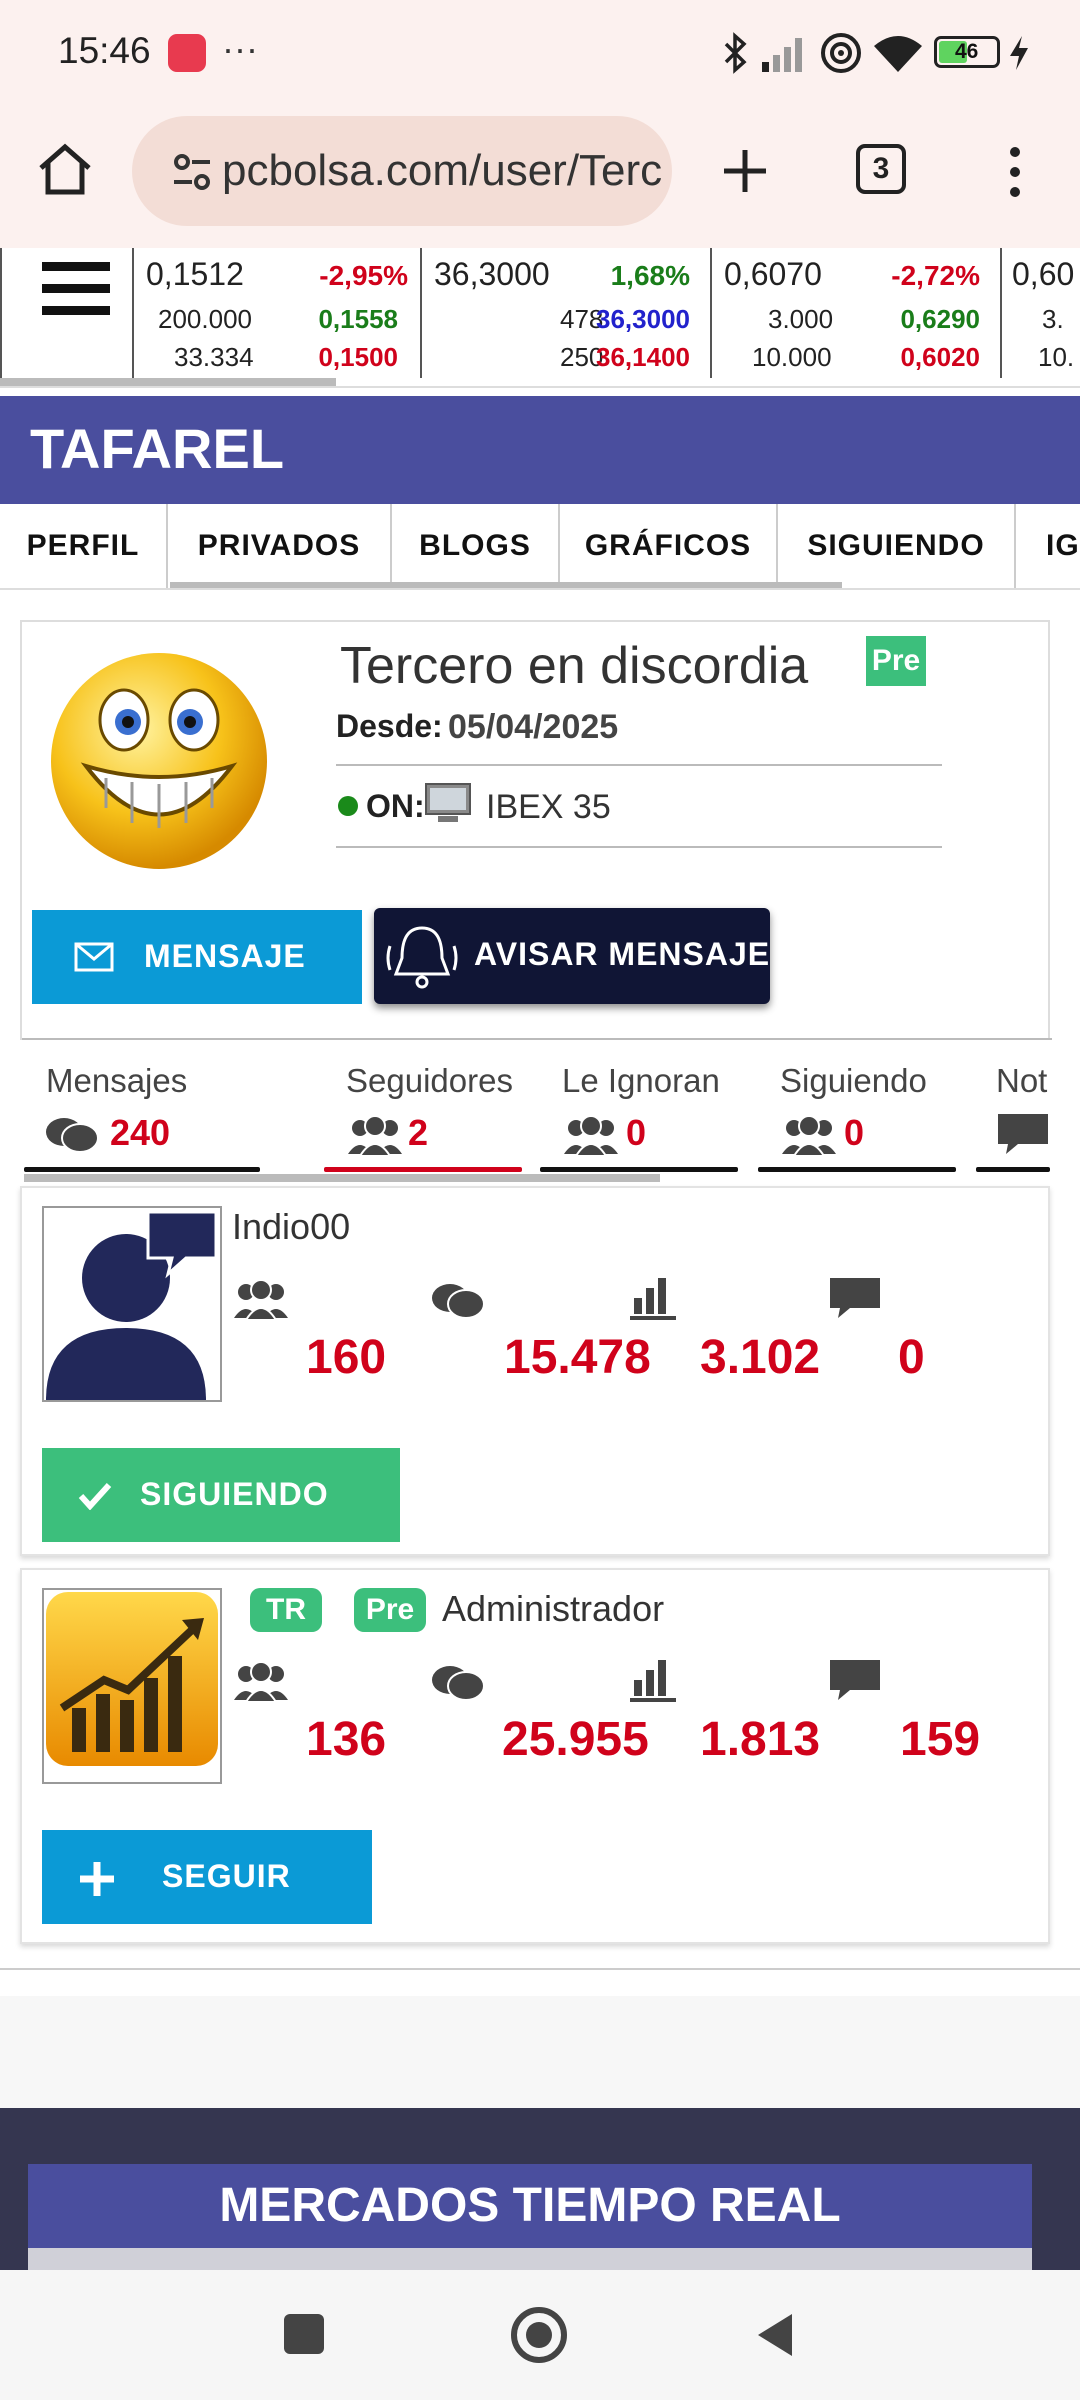  I want to click on followers-count: 136, so click(346, 1739).